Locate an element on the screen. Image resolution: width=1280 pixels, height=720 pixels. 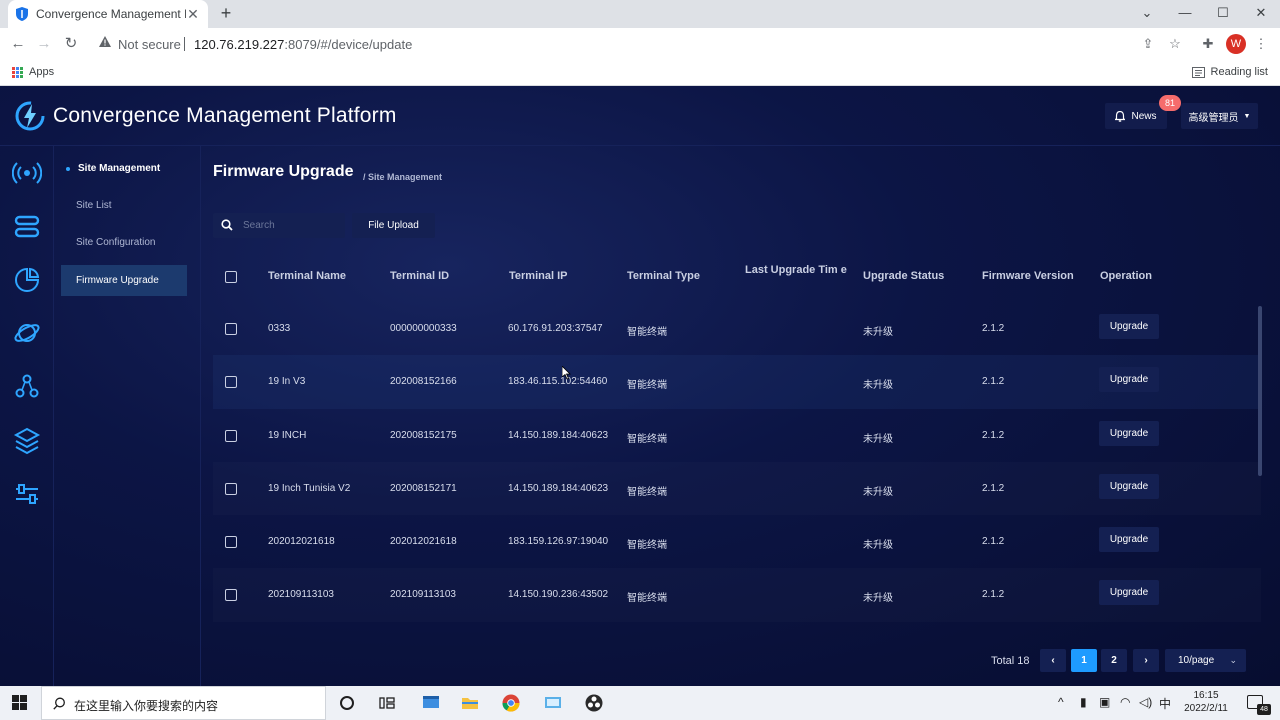
server-stack-icon is located at coordinates (27, 227).